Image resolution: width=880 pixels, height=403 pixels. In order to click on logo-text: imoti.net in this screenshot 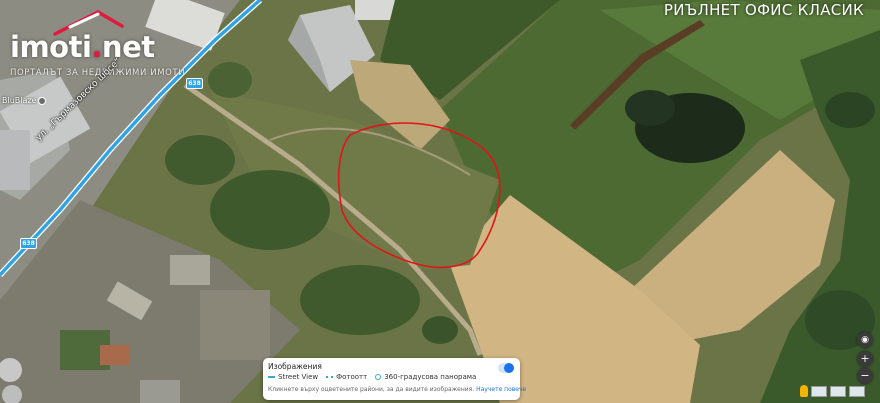, I will do `click(82, 47)`.